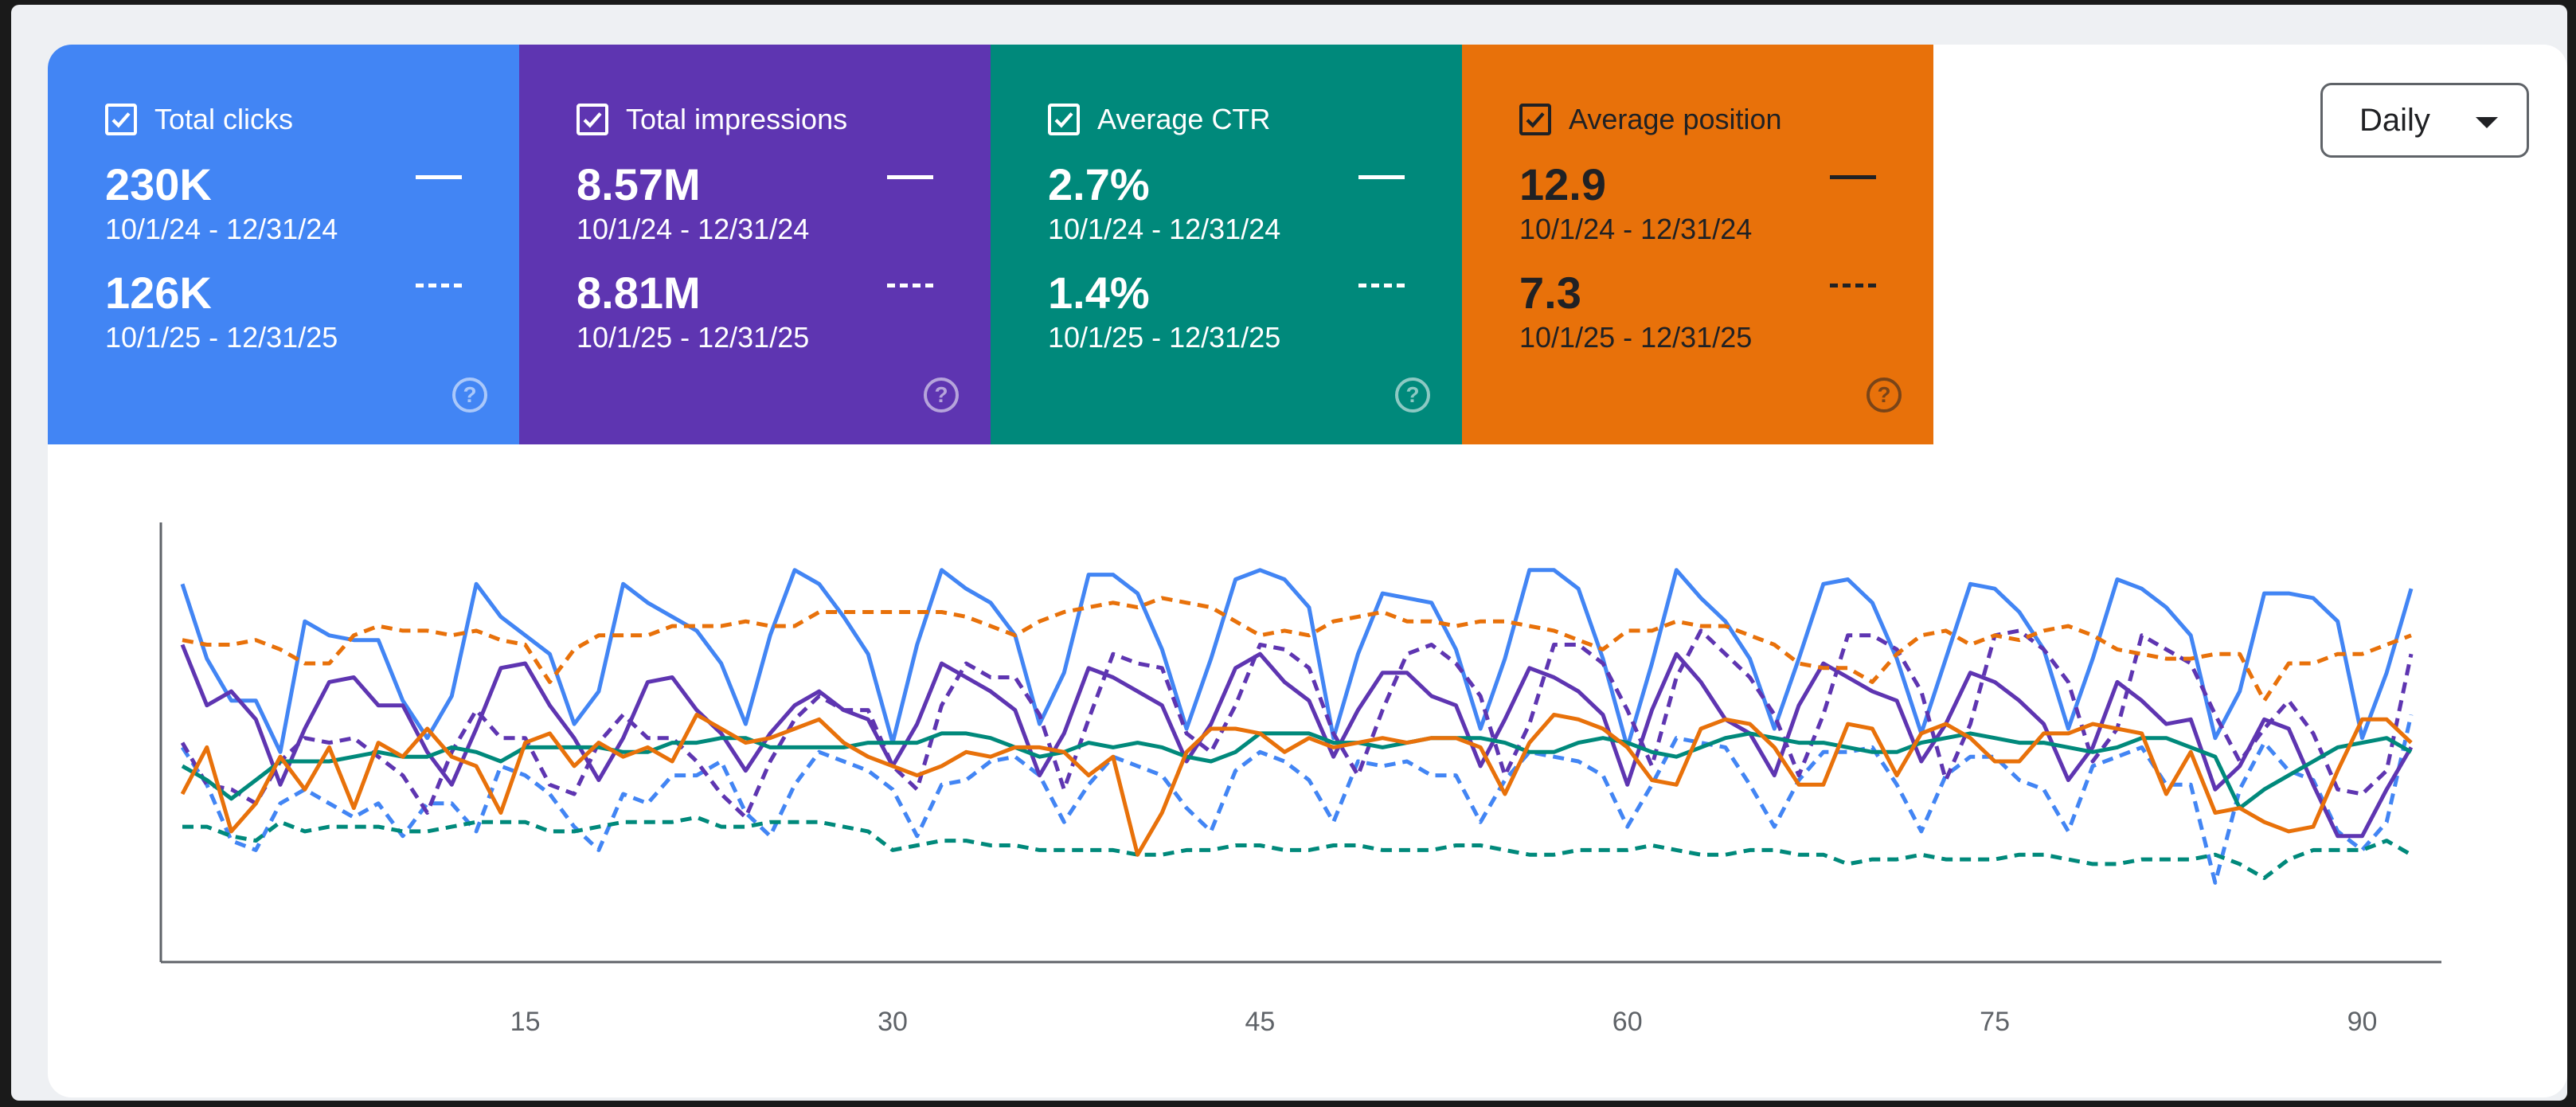 This screenshot has width=2576, height=1107. What do you see at coordinates (1296, 784) in the screenshot?
I see `series-line-average-position` at bounding box center [1296, 784].